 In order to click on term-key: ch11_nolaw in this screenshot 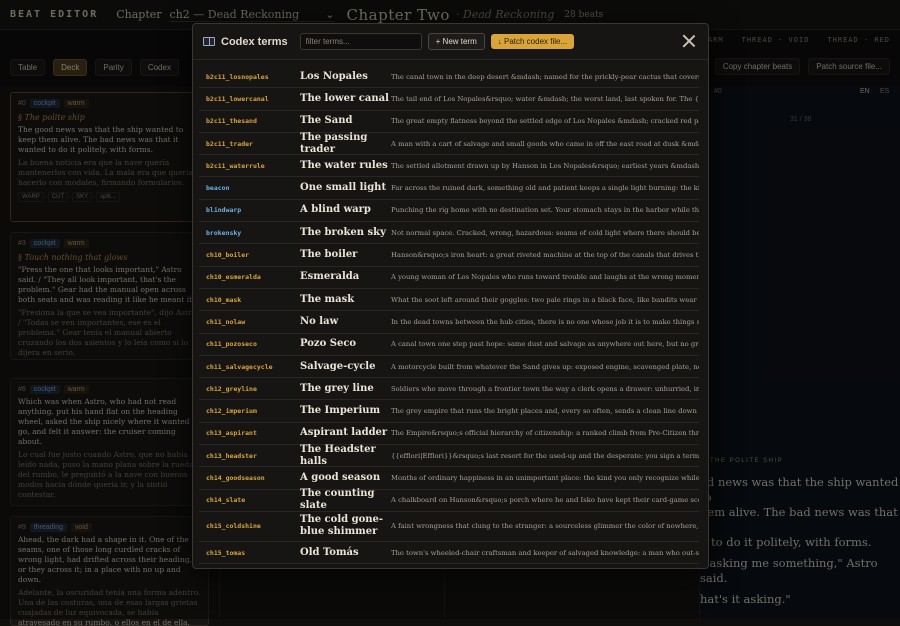, I will do `click(249, 322)`.